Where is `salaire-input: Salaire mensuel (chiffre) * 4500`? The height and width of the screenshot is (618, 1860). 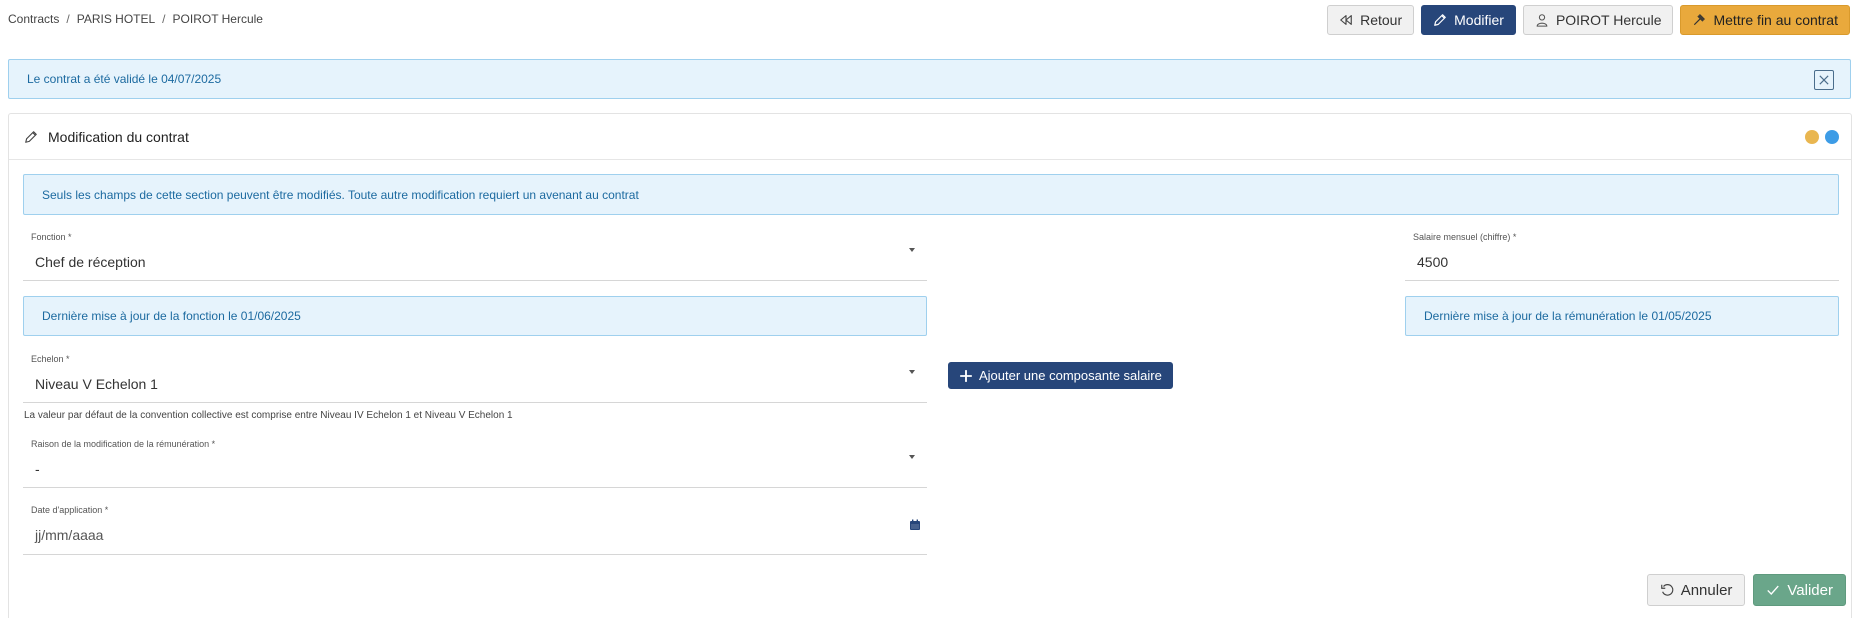 salaire-input: Salaire mensuel (chiffre) * 4500 is located at coordinates (1622, 256).